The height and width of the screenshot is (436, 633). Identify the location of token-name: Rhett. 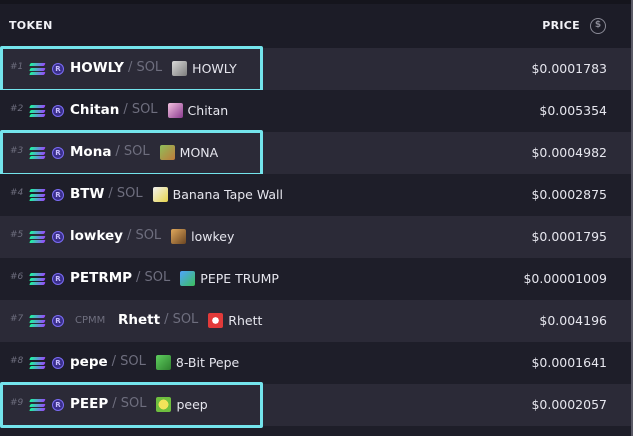
(245, 320).